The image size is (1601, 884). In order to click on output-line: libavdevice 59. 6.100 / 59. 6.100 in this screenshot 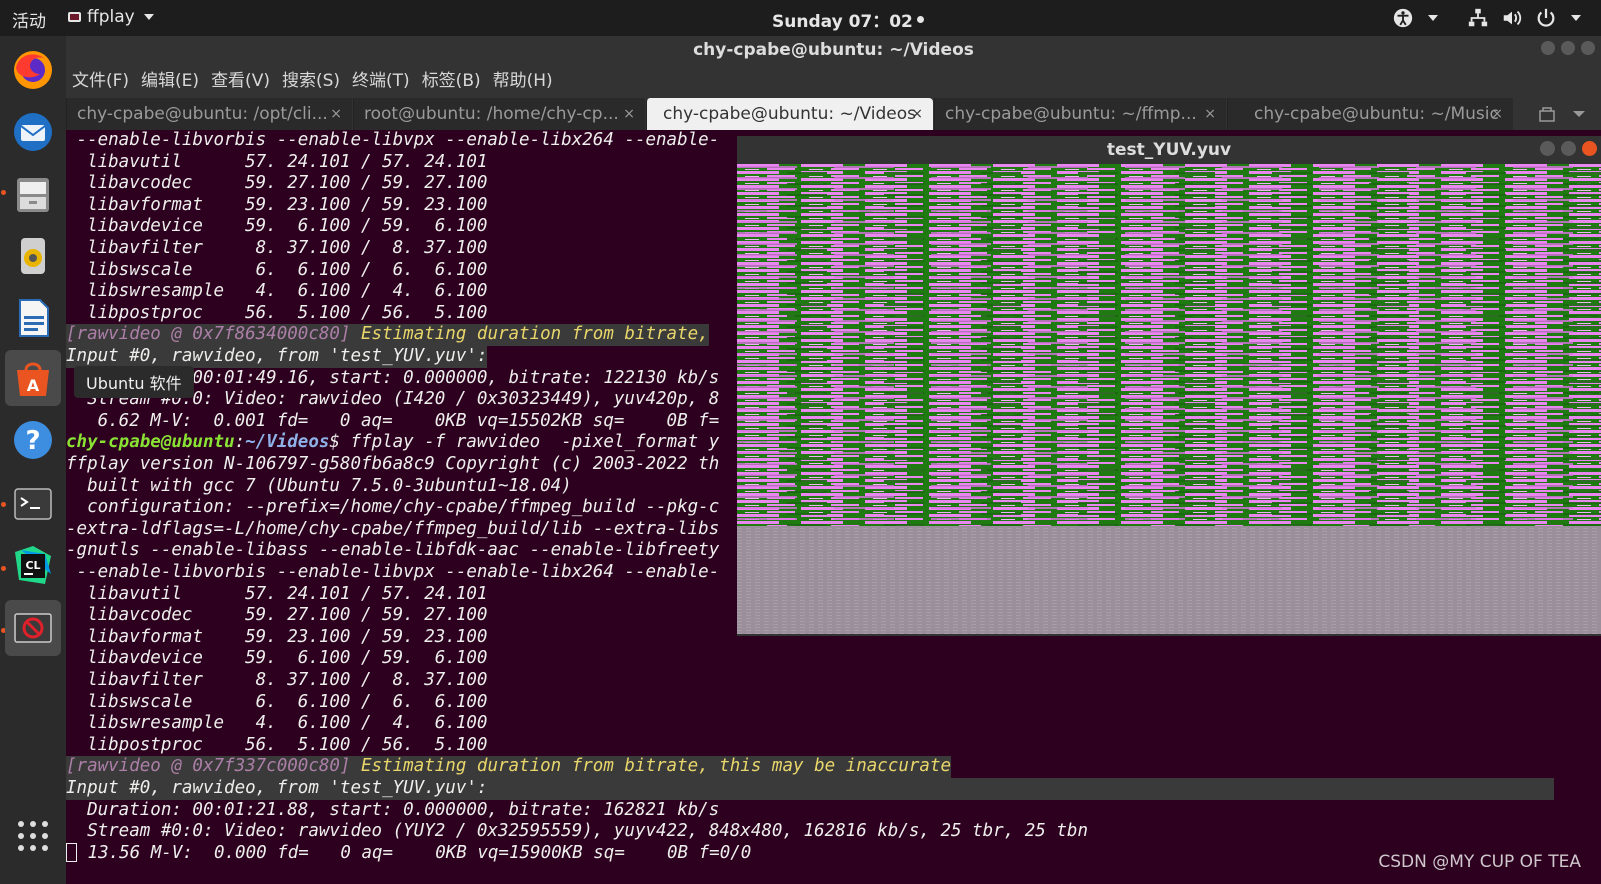, I will do `click(277, 658)`.